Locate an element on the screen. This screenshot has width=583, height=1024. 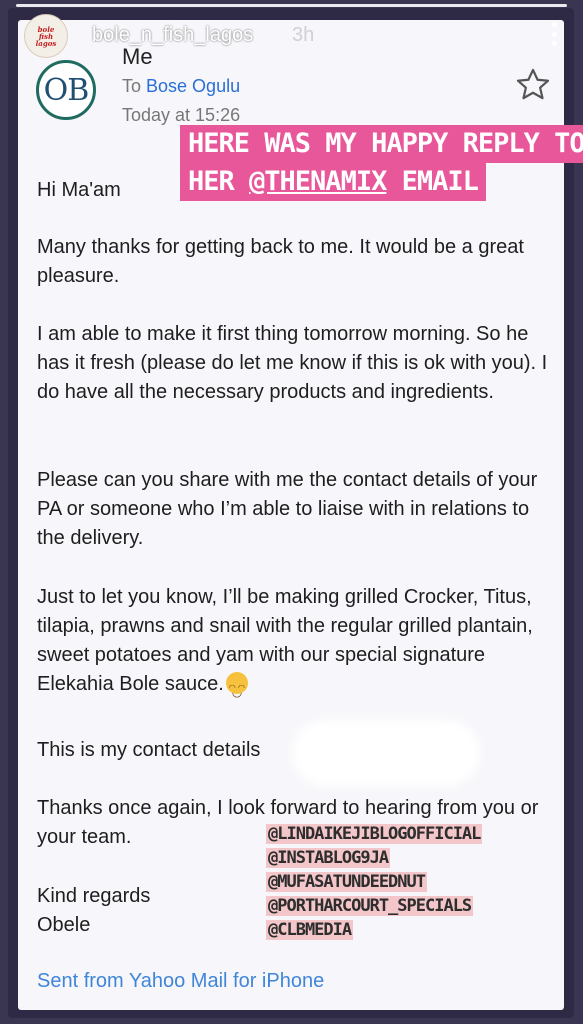
story-avatar: bole fish lagos is located at coordinates (46, 36).